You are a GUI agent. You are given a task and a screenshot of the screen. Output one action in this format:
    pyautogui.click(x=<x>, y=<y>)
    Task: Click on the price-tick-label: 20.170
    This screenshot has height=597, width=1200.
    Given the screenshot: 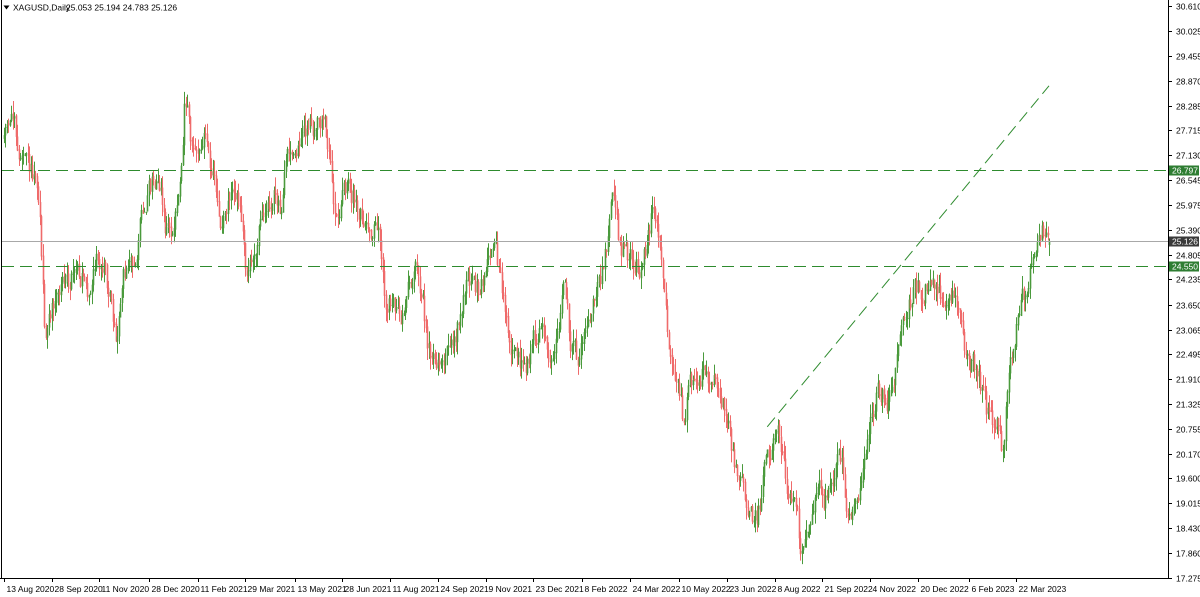 What is the action you would take?
    pyautogui.click(x=1188, y=455)
    